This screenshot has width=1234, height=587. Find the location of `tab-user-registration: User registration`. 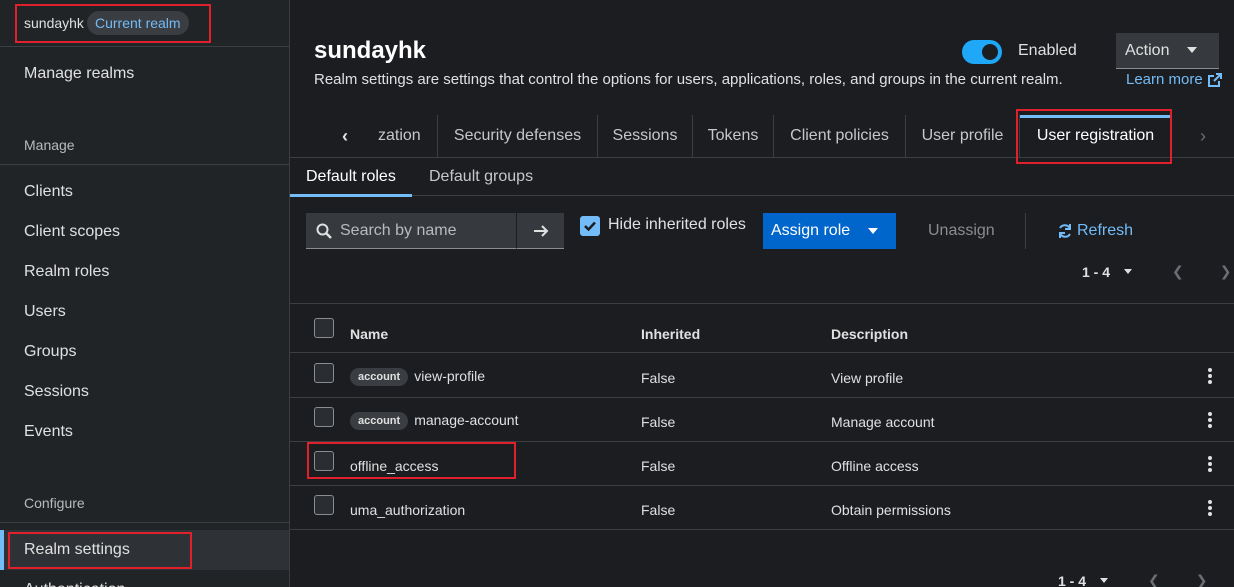

tab-user-registration: User registration is located at coordinates (1095, 136).